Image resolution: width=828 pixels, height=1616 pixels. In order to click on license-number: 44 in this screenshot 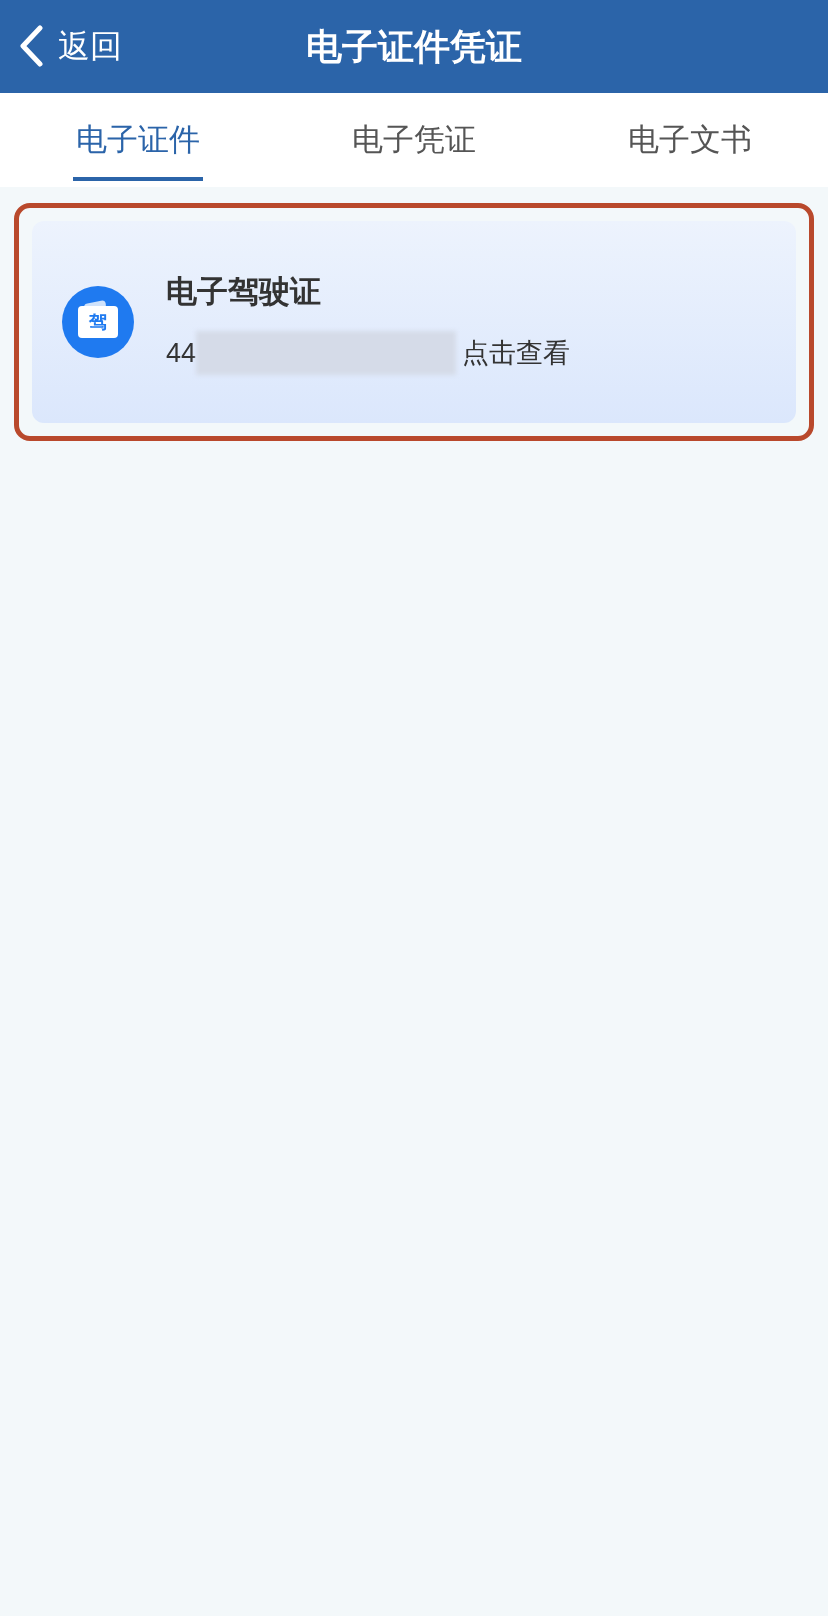, I will do `click(181, 353)`.